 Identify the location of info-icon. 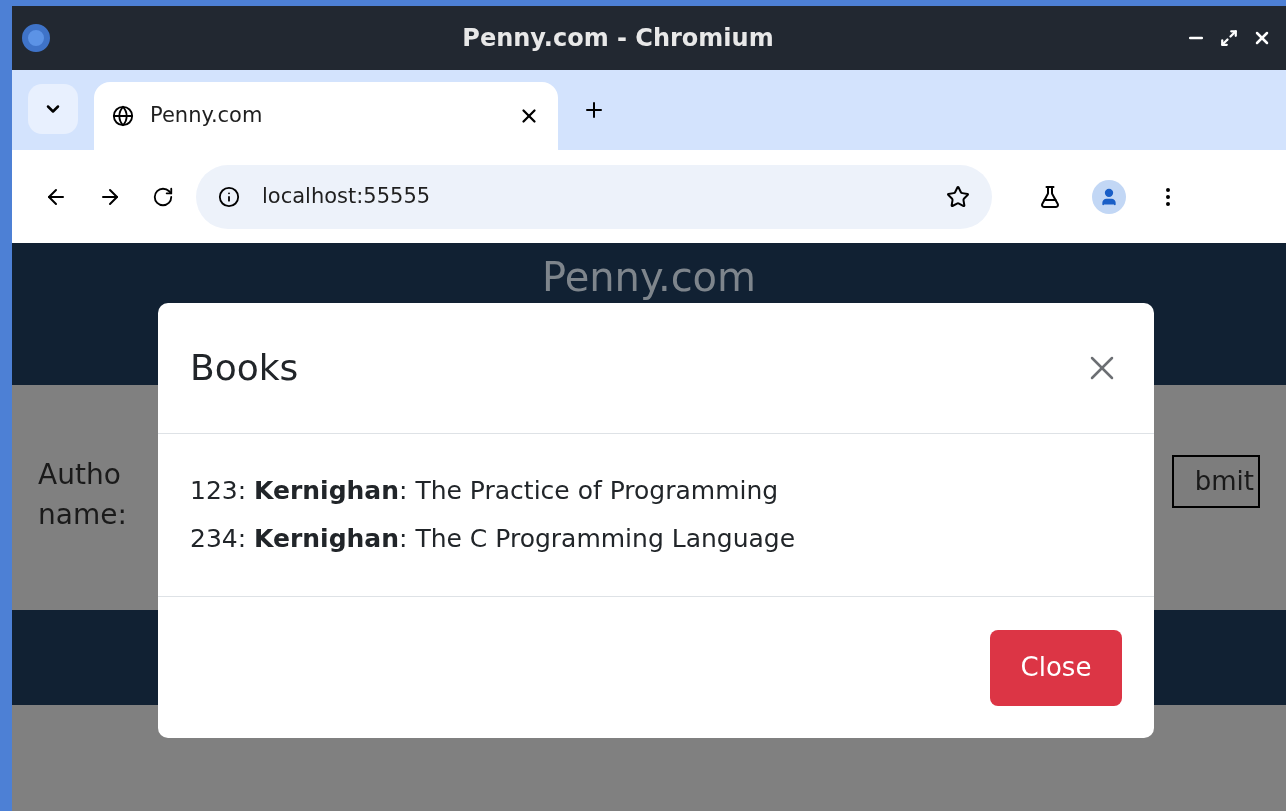
(229, 196).